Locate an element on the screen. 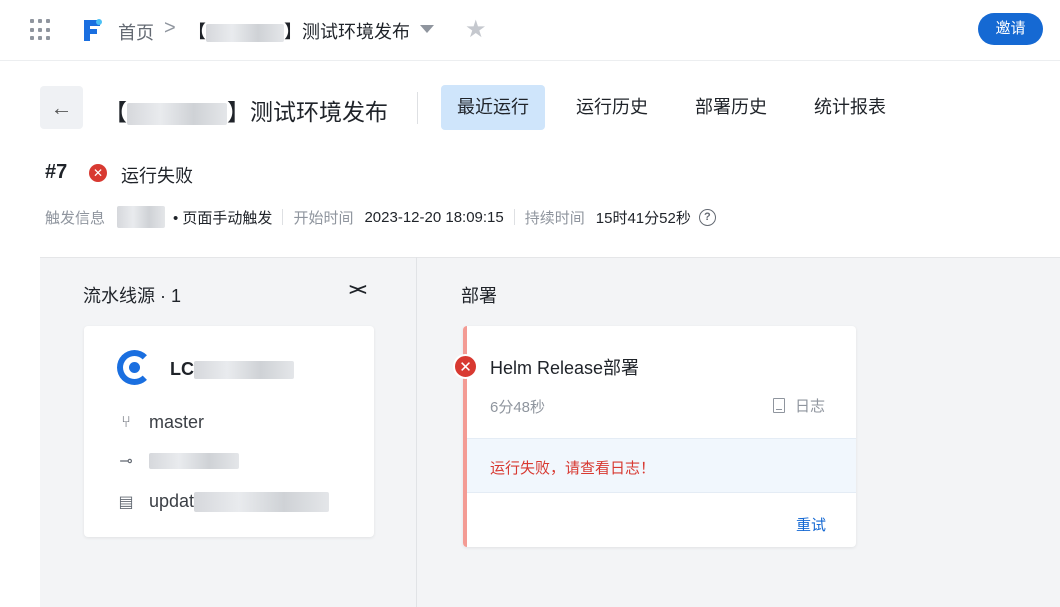 This screenshot has width=1060, height=607. tab-deploy-history: 部署历史 is located at coordinates (731, 107).